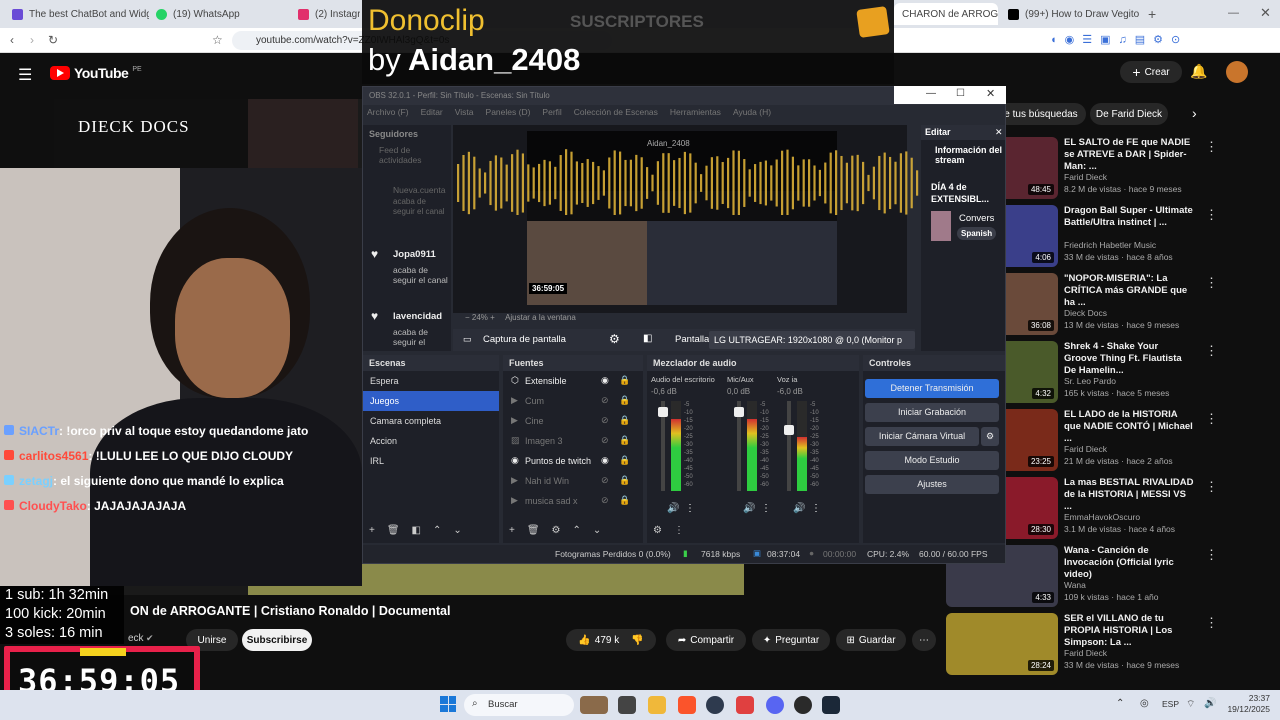  What do you see at coordinates (1210, 703) in the screenshot?
I see `volume-icon: 🔊` at bounding box center [1210, 703].